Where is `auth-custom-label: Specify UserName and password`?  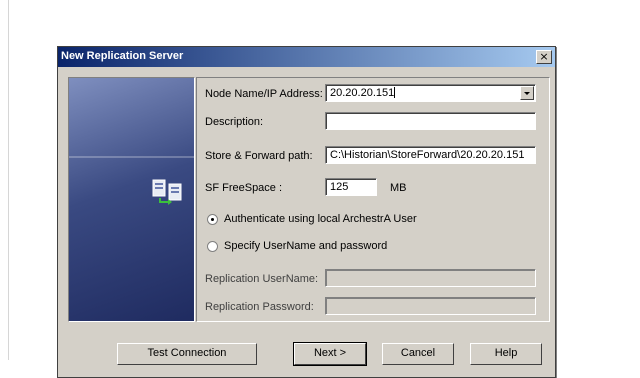
auth-custom-label: Specify UserName and password is located at coordinates (305, 246).